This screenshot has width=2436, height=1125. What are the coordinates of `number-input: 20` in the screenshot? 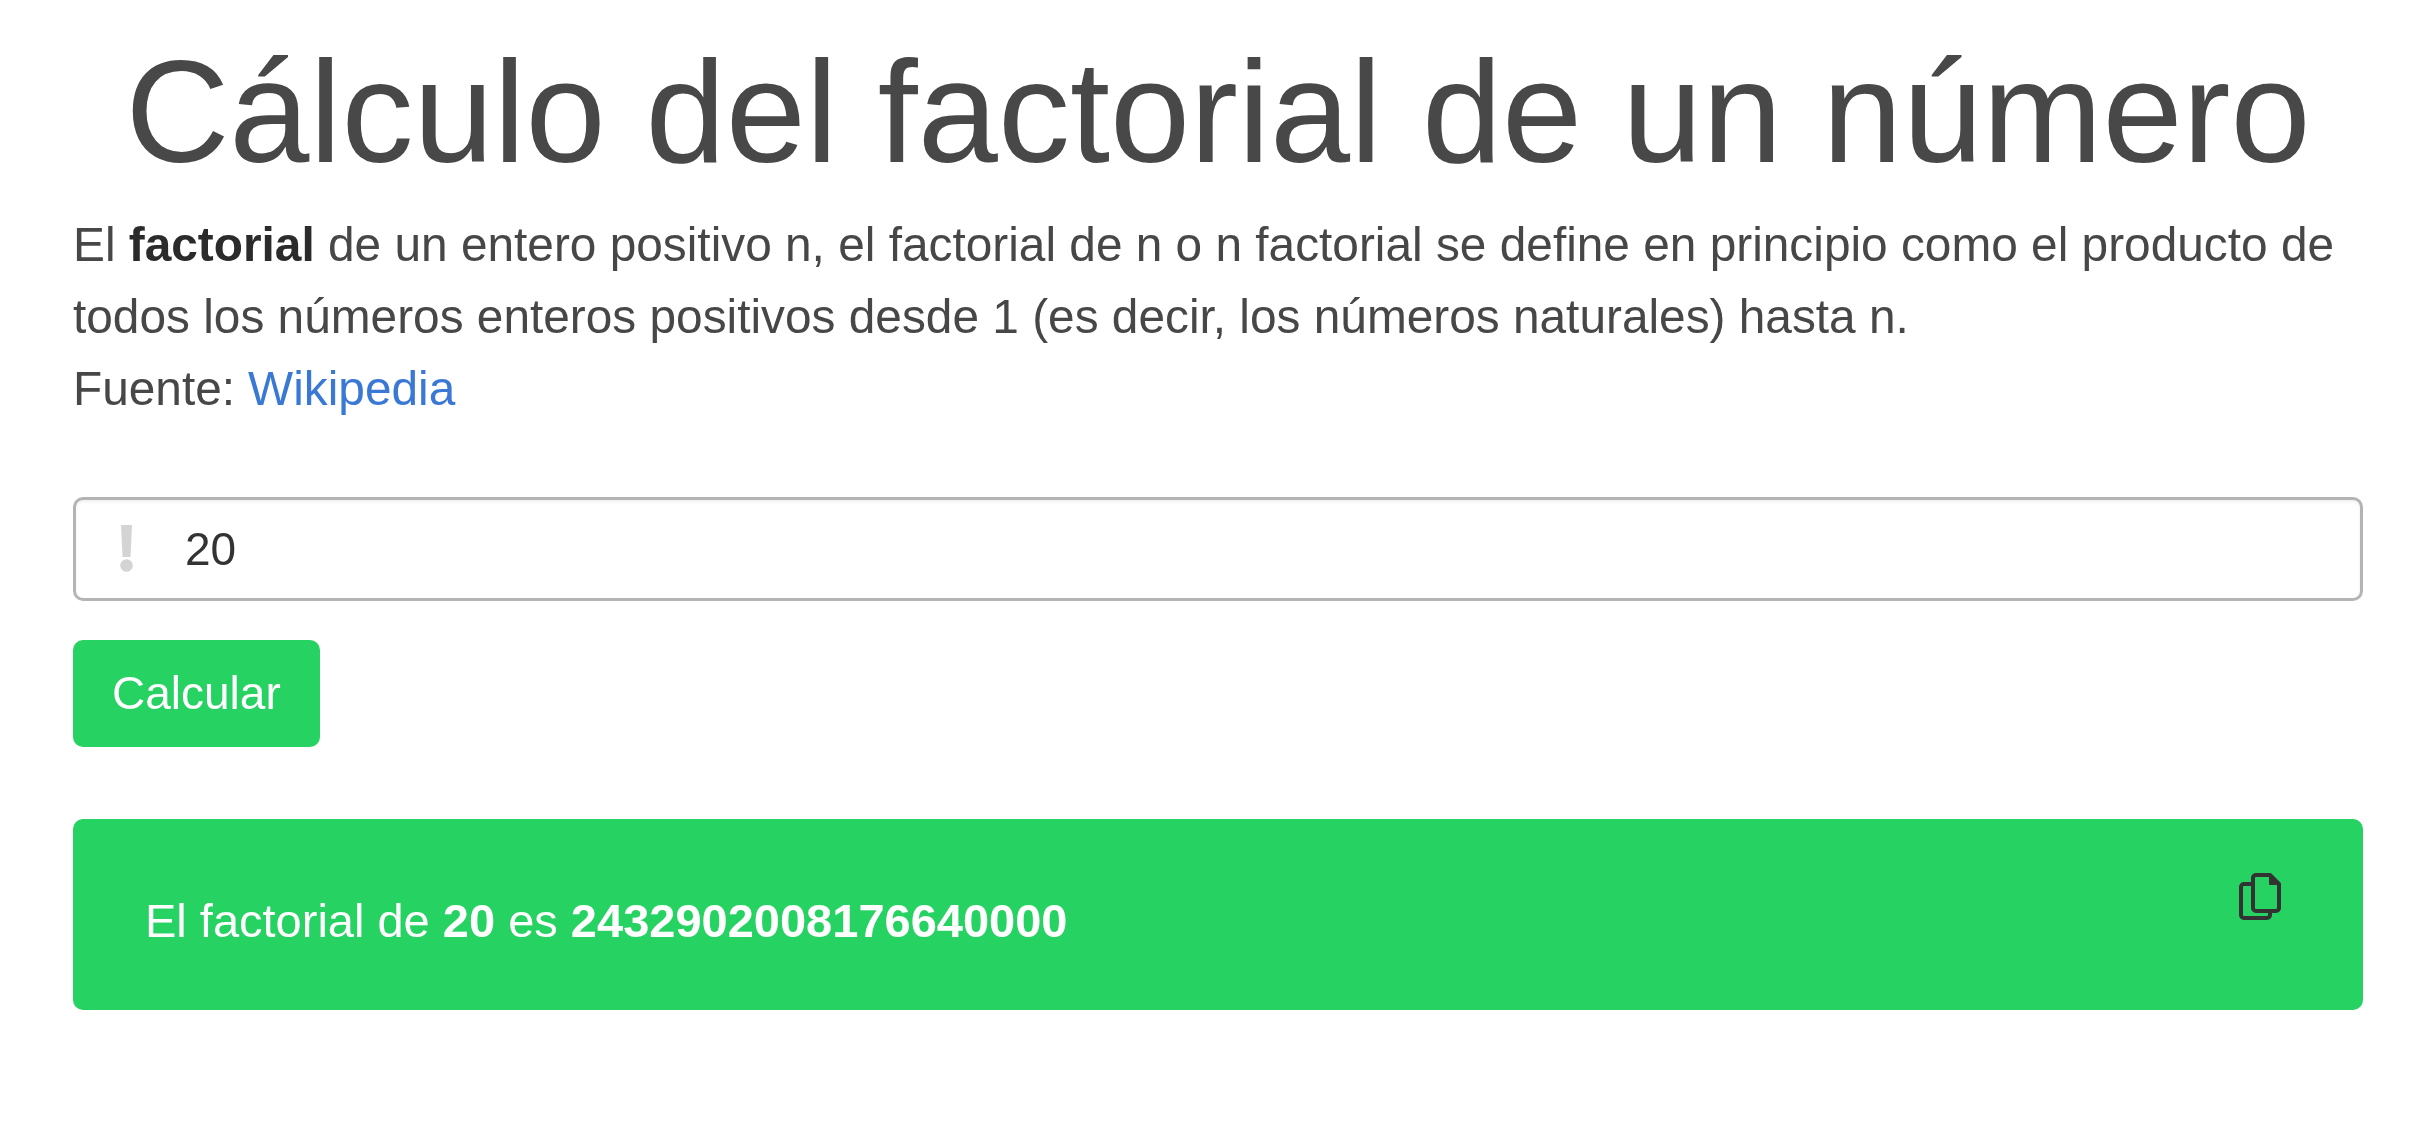 It's located at (1218, 548).